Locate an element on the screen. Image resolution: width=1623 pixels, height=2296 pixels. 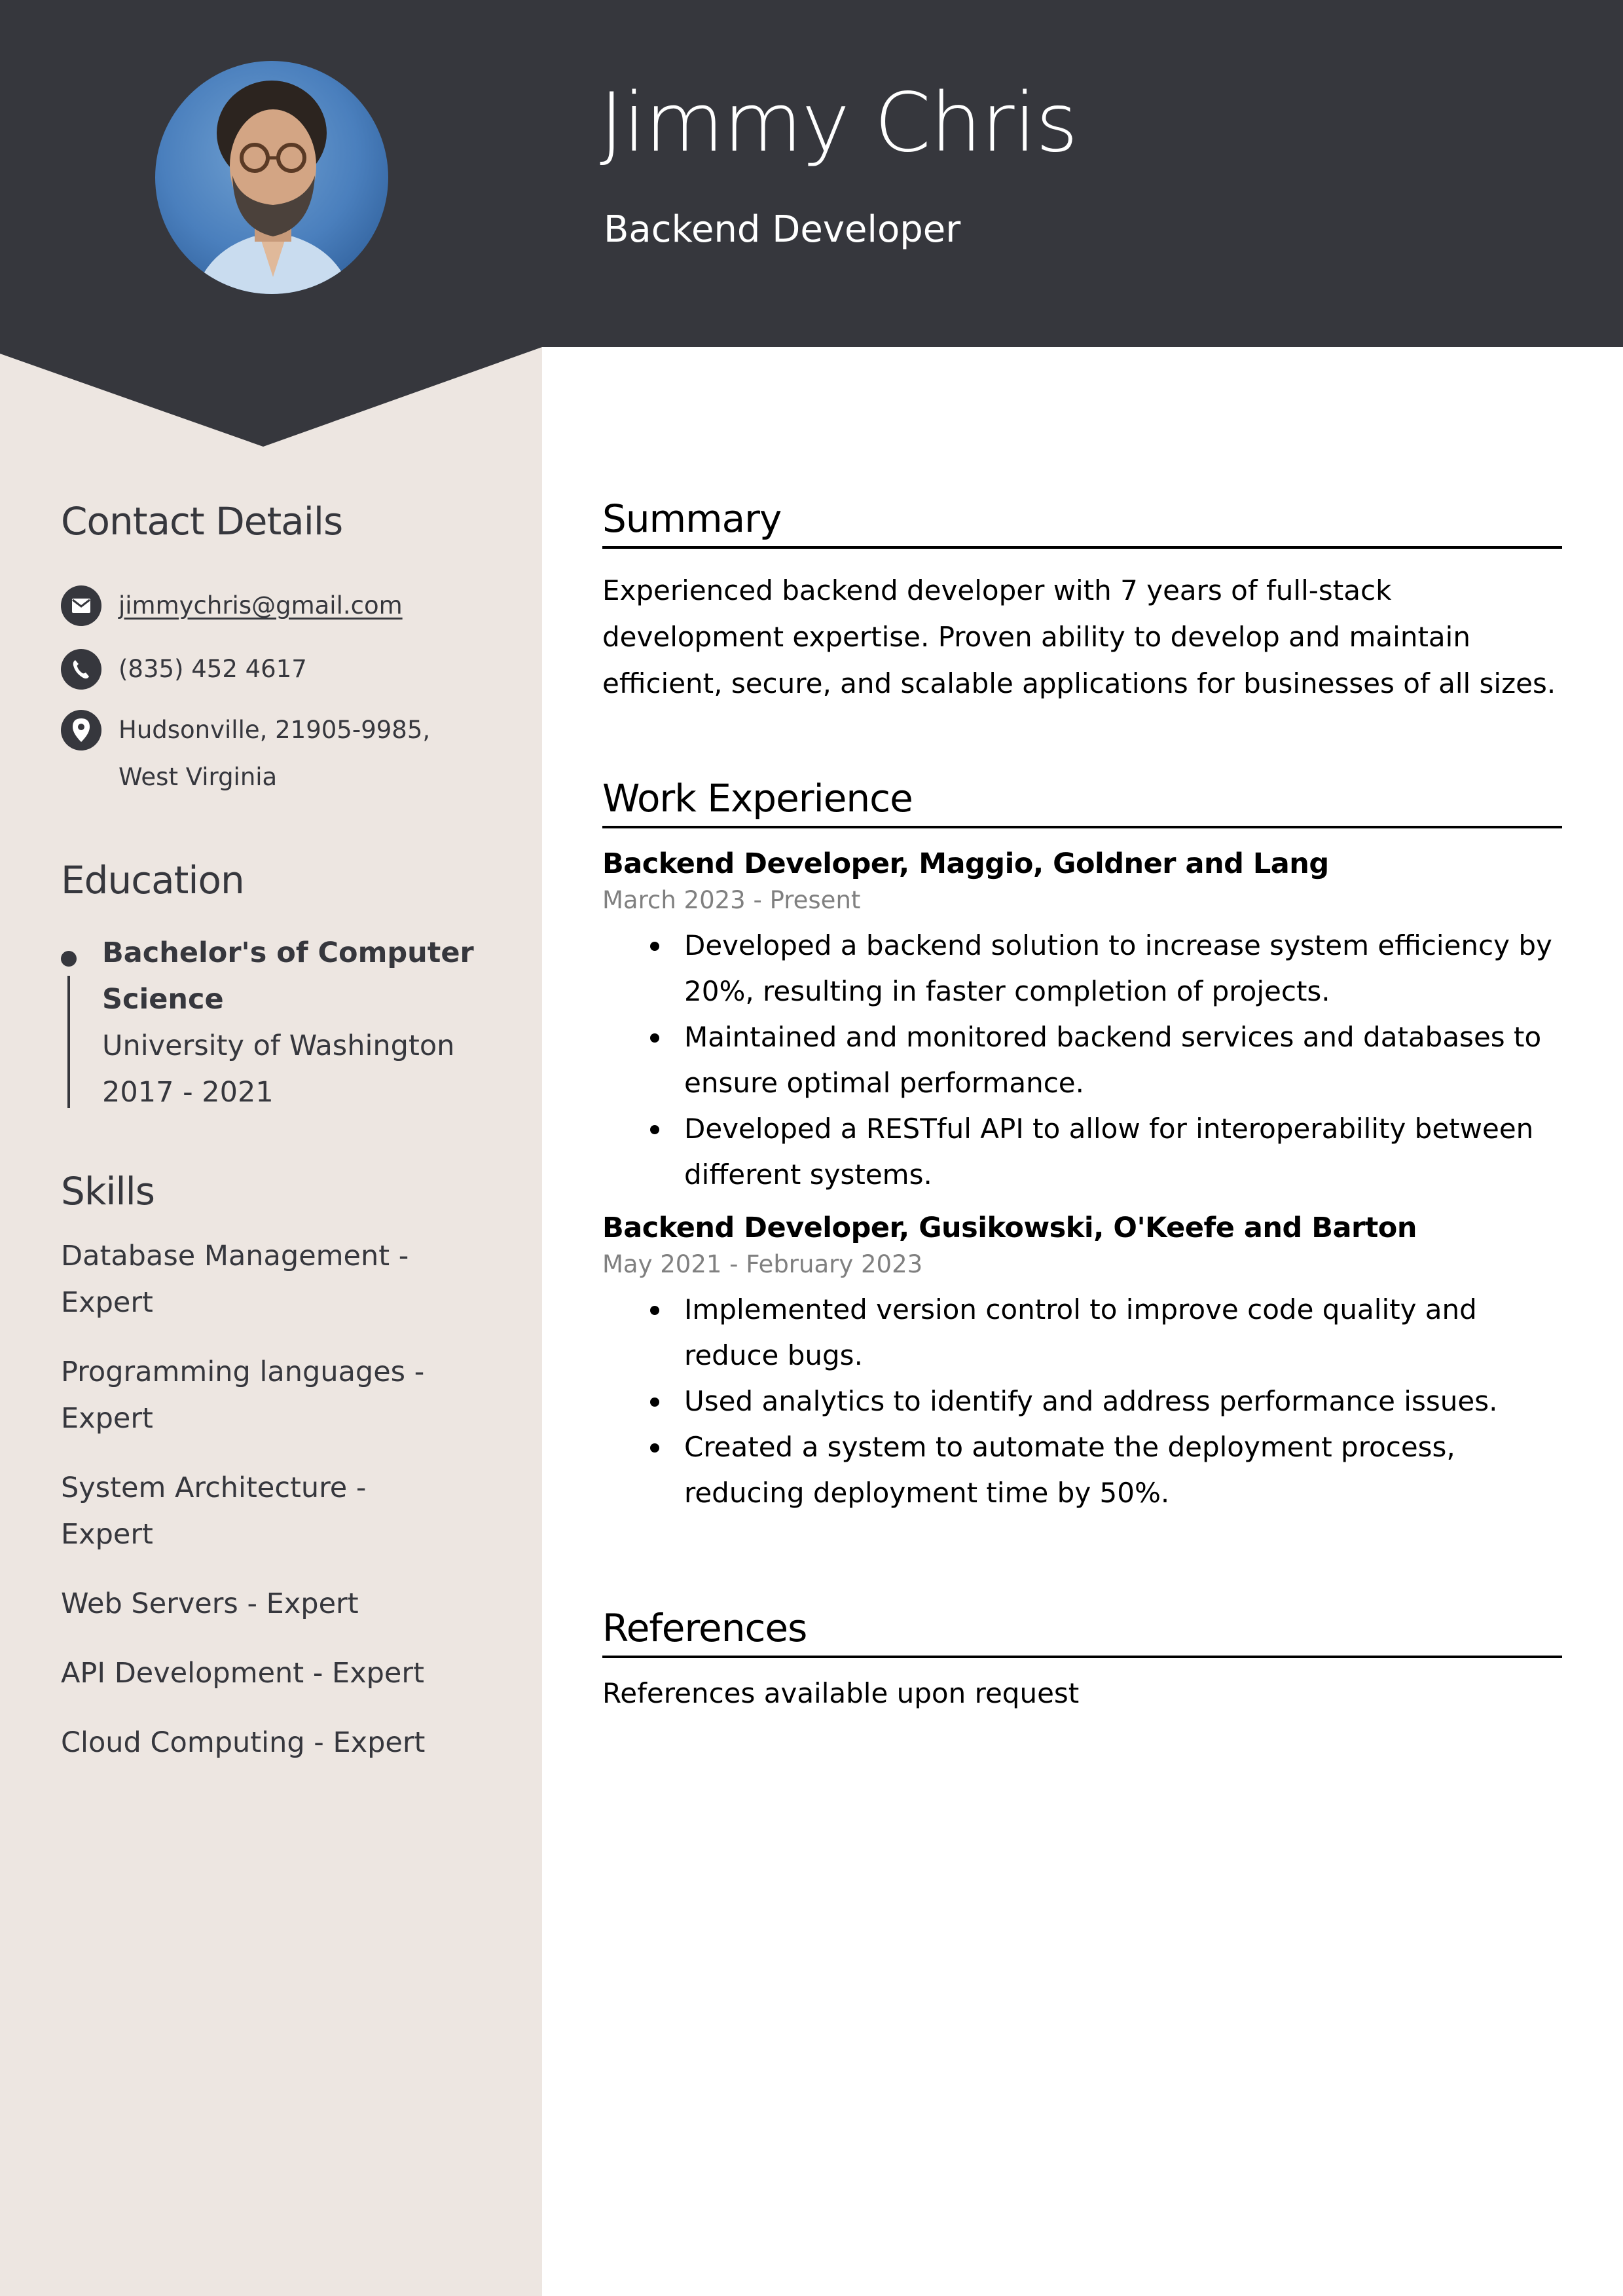
contact-address: Hudsonville, 21905-9985, West Virginia is located at coordinates (273, 756).